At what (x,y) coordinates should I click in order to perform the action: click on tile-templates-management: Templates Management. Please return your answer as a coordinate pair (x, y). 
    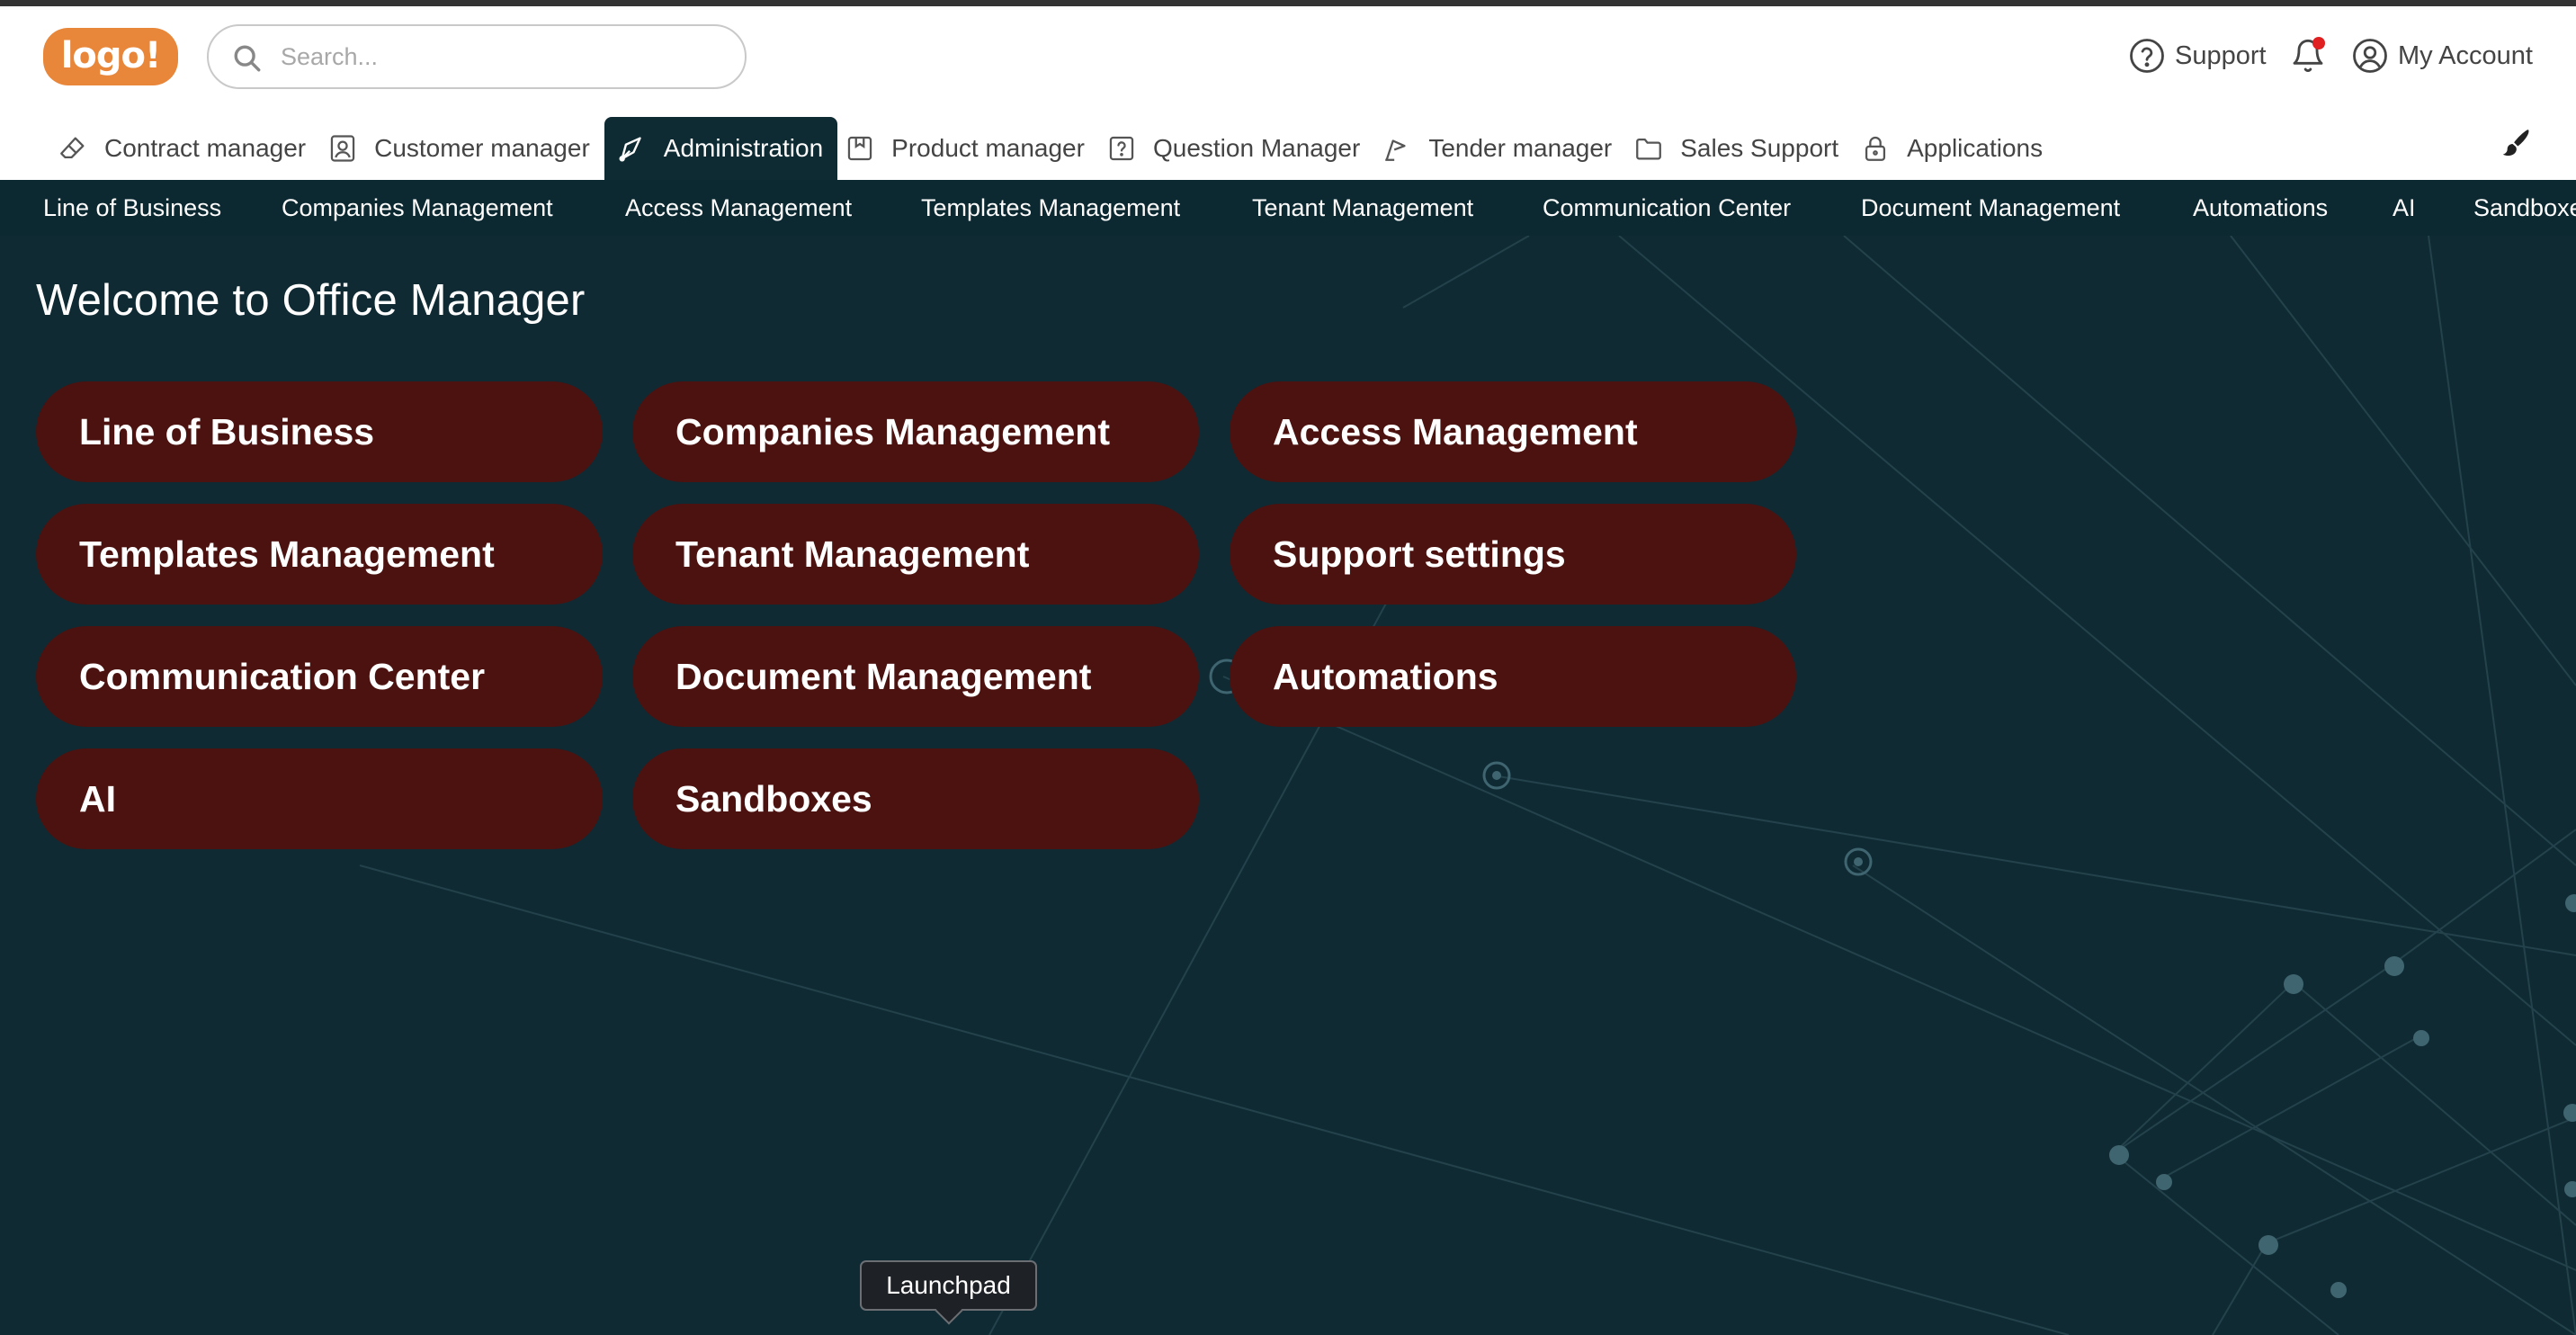
    Looking at the image, I should click on (319, 555).